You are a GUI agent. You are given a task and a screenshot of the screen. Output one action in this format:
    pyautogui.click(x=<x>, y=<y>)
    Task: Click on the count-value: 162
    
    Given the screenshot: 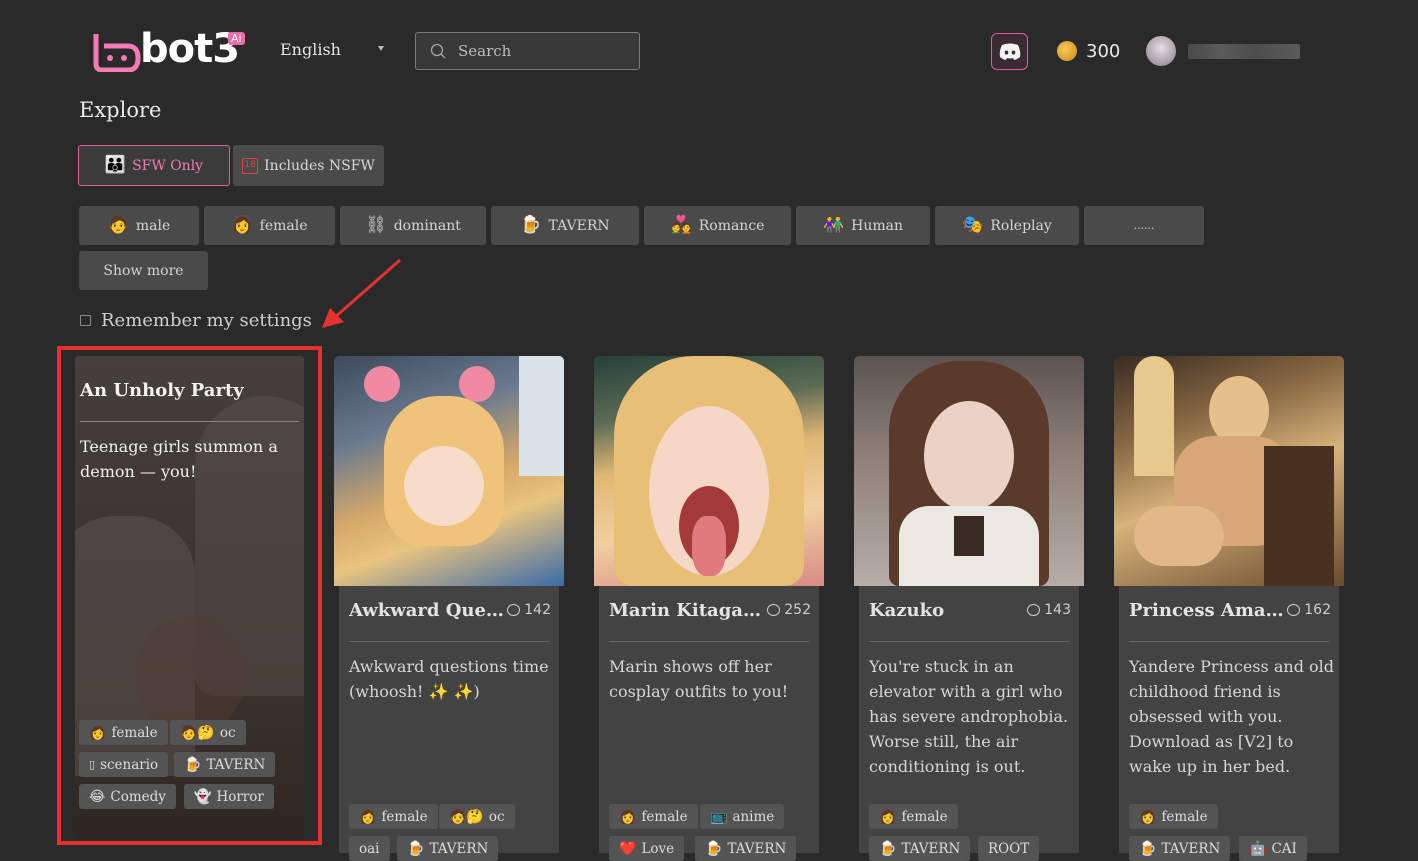 What is the action you would take?
    pyautogui.click(x=1317, y=610)
    